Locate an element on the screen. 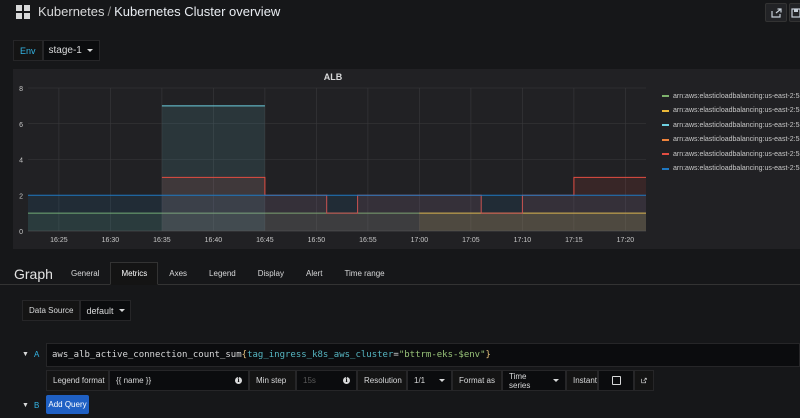 The width and height of the screenshot is (800, 418). share-icon is located at coordinates (776, 12).